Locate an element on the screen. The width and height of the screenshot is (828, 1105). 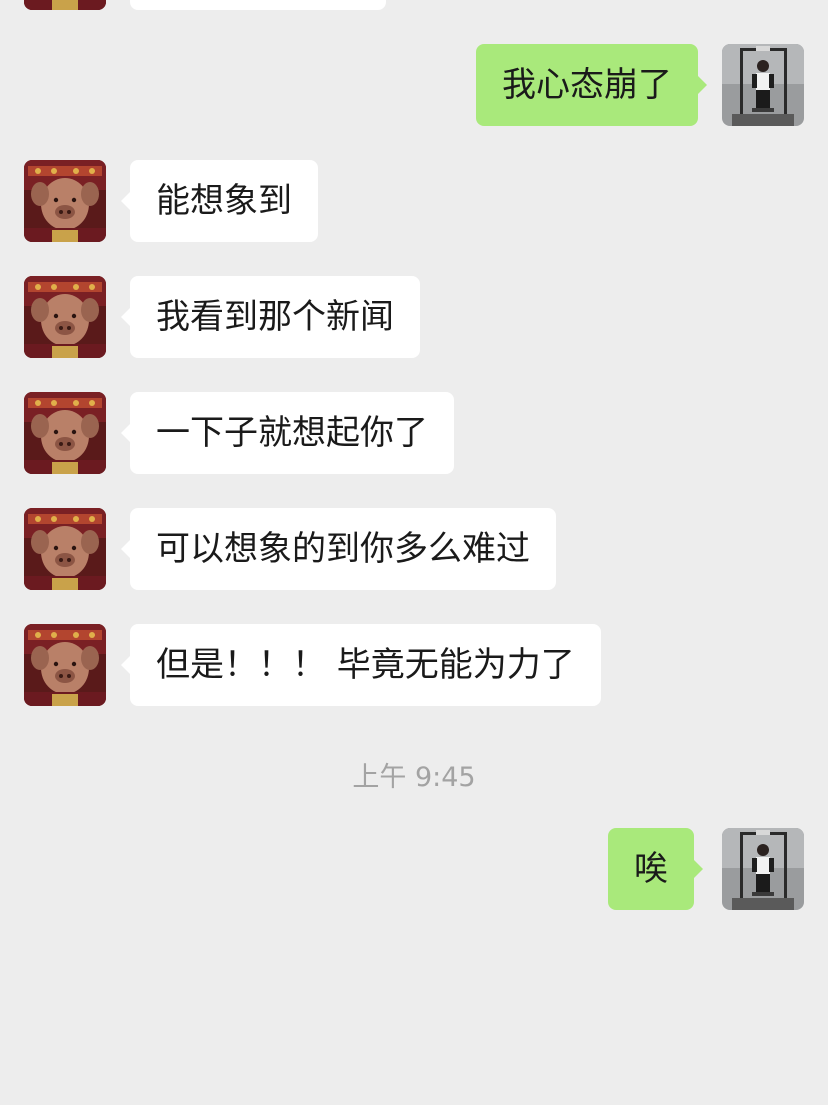
message-bubble-incoming: 一下子就想起你了 is located at coordinates (287, 433).